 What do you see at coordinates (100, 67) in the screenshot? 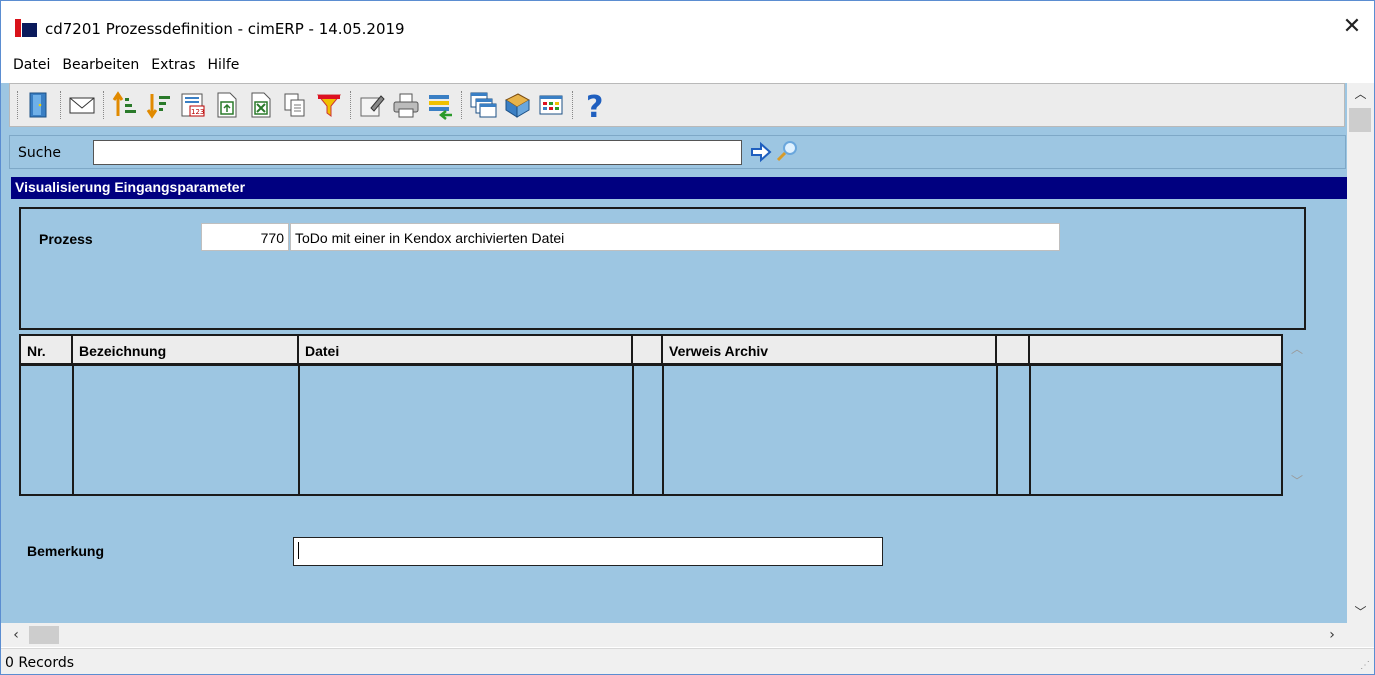
I see `menu-bearbeiten: Bearbeiten` at bounding box center [100, 67].